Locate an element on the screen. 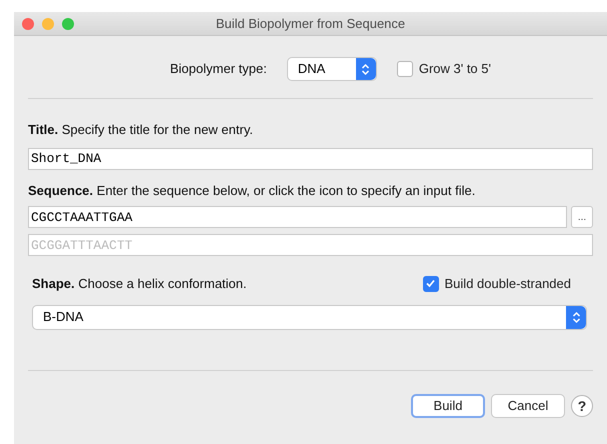 Image resolution: width=607 pixels, height=444 pixels. type-label: Biopolymer type: is located at coordinates (218, 69).